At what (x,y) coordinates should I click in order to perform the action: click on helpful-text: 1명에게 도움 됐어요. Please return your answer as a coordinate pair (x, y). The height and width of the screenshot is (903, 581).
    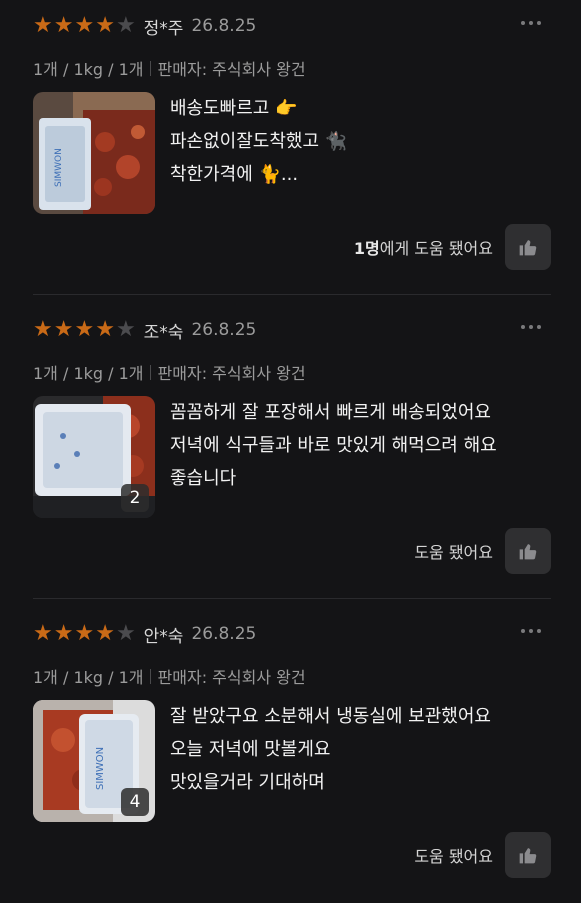
    Looking at the image, I should click on (423, 247).